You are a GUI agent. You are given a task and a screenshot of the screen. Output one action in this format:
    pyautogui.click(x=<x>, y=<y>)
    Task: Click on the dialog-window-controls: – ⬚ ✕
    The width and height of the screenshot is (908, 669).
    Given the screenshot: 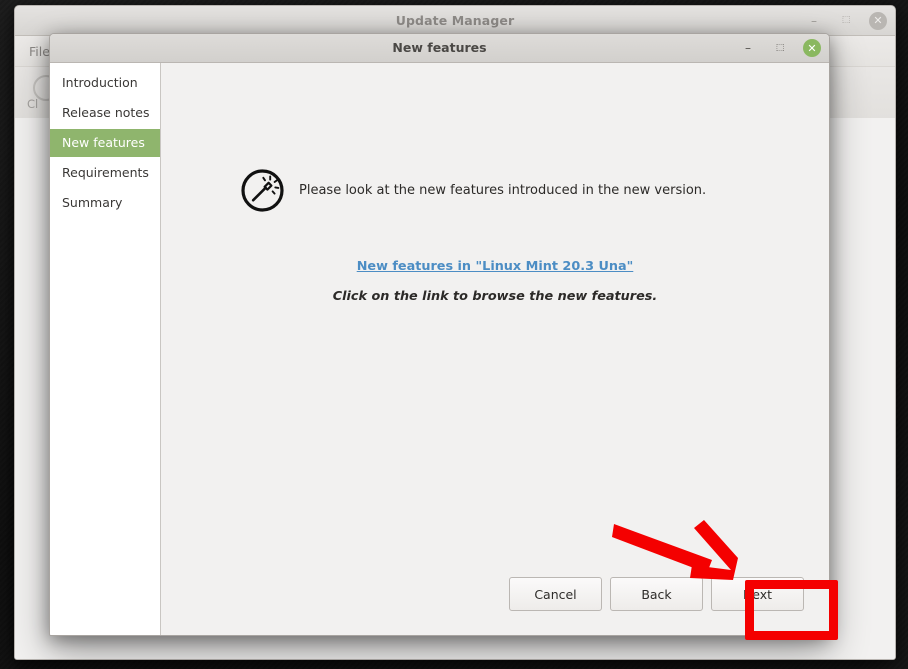 What is the action you would take?
    pyautogui.click(x=780, y=48)
    